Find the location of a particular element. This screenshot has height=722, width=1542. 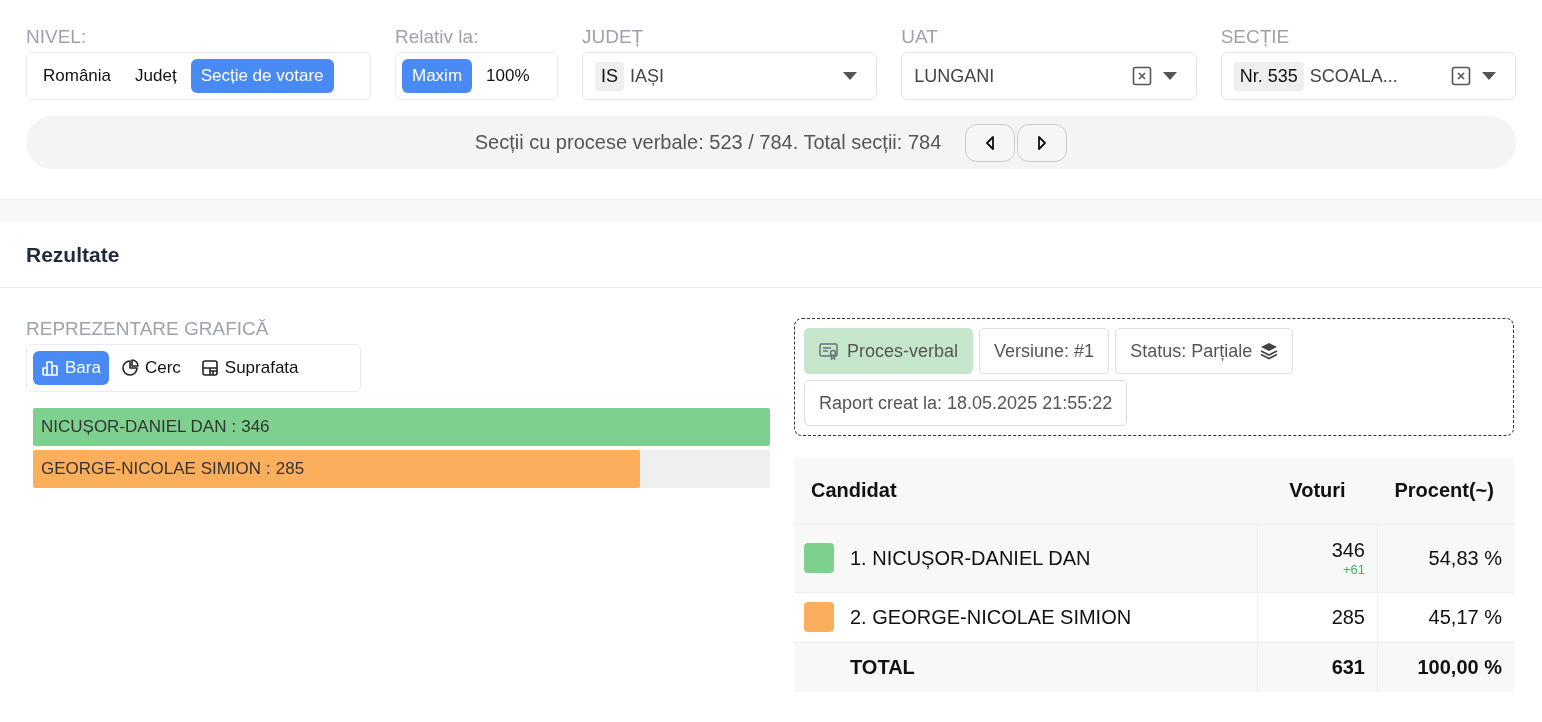

certificate-icon is located at coordinates (829, 351).